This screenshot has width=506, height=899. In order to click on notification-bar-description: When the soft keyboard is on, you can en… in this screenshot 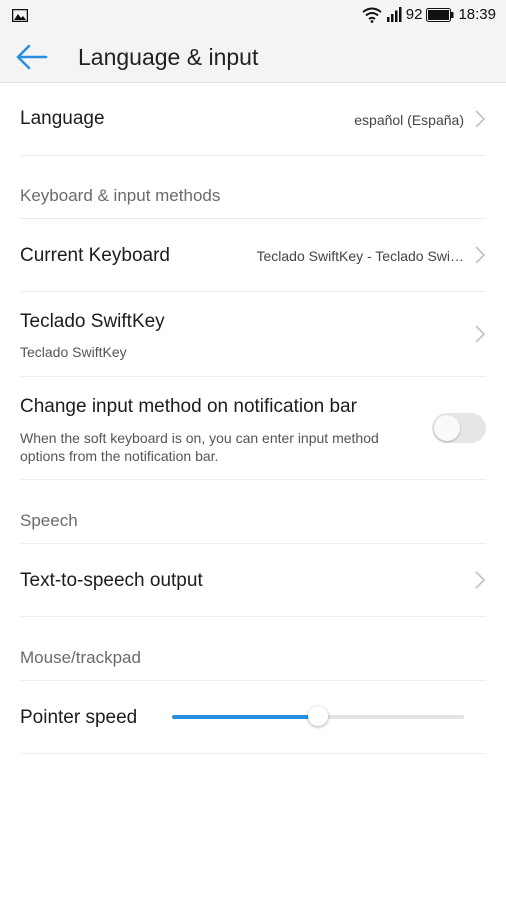, I will do `click(199, 447)`.